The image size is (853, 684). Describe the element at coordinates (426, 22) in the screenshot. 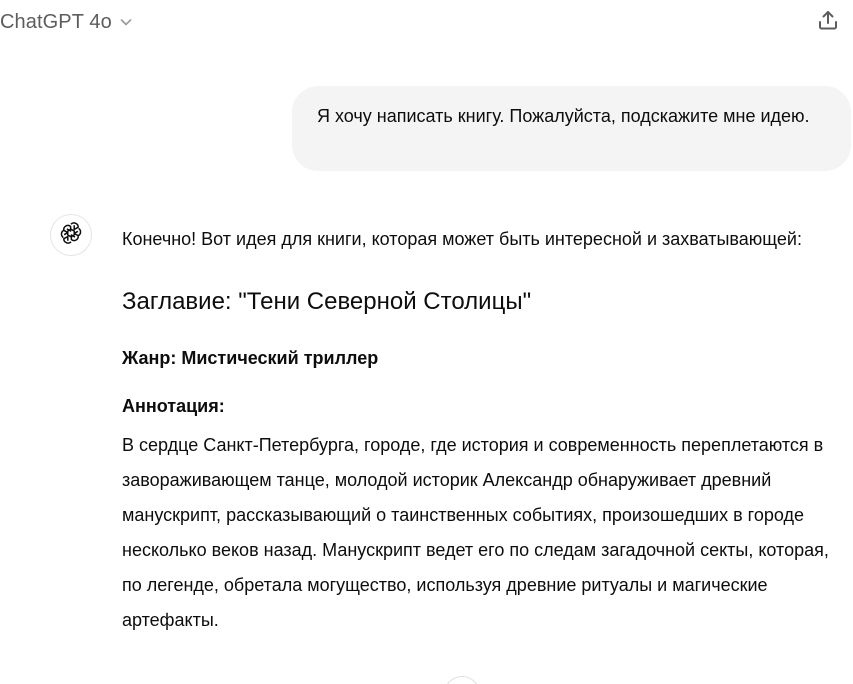

I see `header: ChatGPT 4o` at that location.